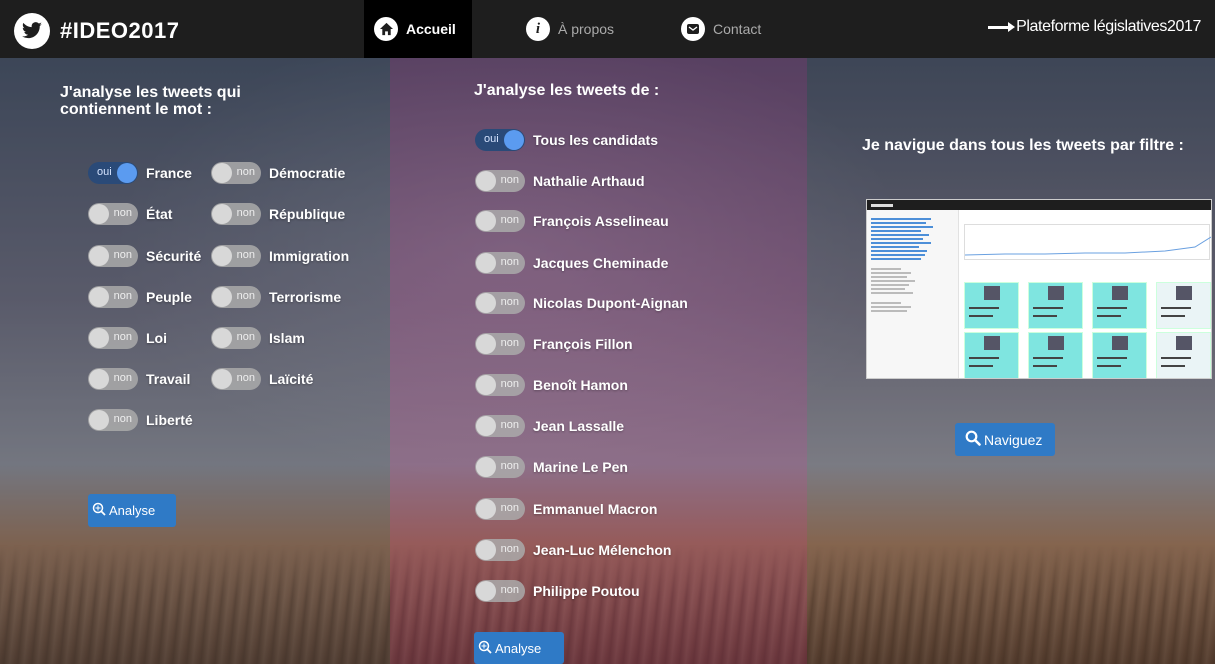  What do you see at coordinates (140, 173) in the screenshot?
I see `word-toggle-row: oui France` at bounding box center [140, 173].